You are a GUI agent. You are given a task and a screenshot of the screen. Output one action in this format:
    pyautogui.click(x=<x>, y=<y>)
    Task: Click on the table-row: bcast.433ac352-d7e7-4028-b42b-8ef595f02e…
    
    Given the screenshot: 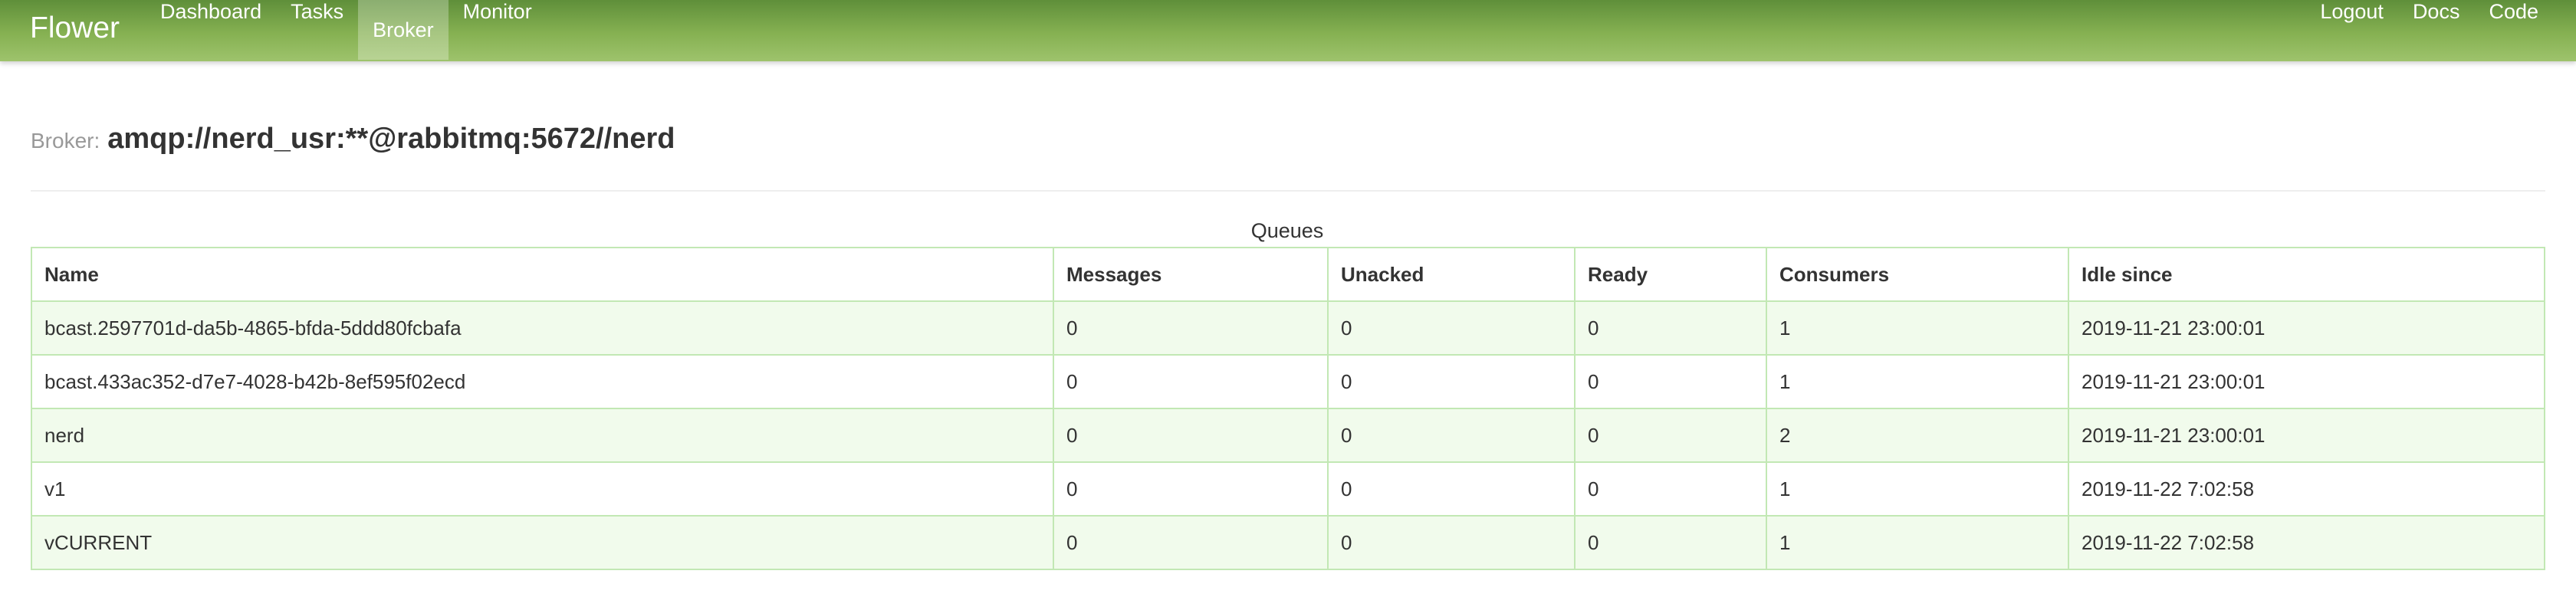 What is the action you would take?
    pyautogui.click(x=1288, y=381)
    